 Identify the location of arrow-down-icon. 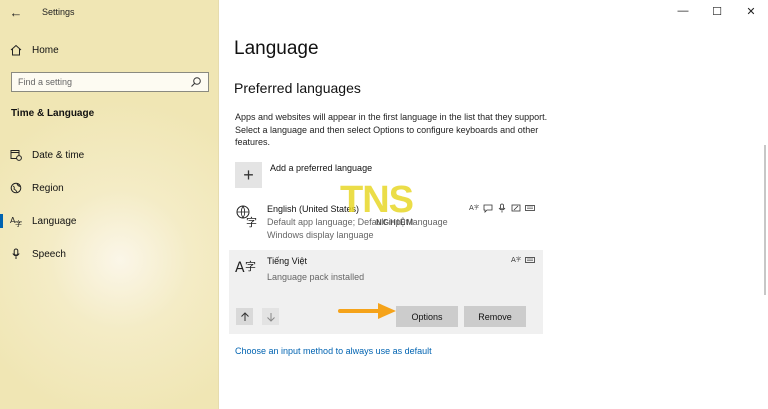
(270, 317).